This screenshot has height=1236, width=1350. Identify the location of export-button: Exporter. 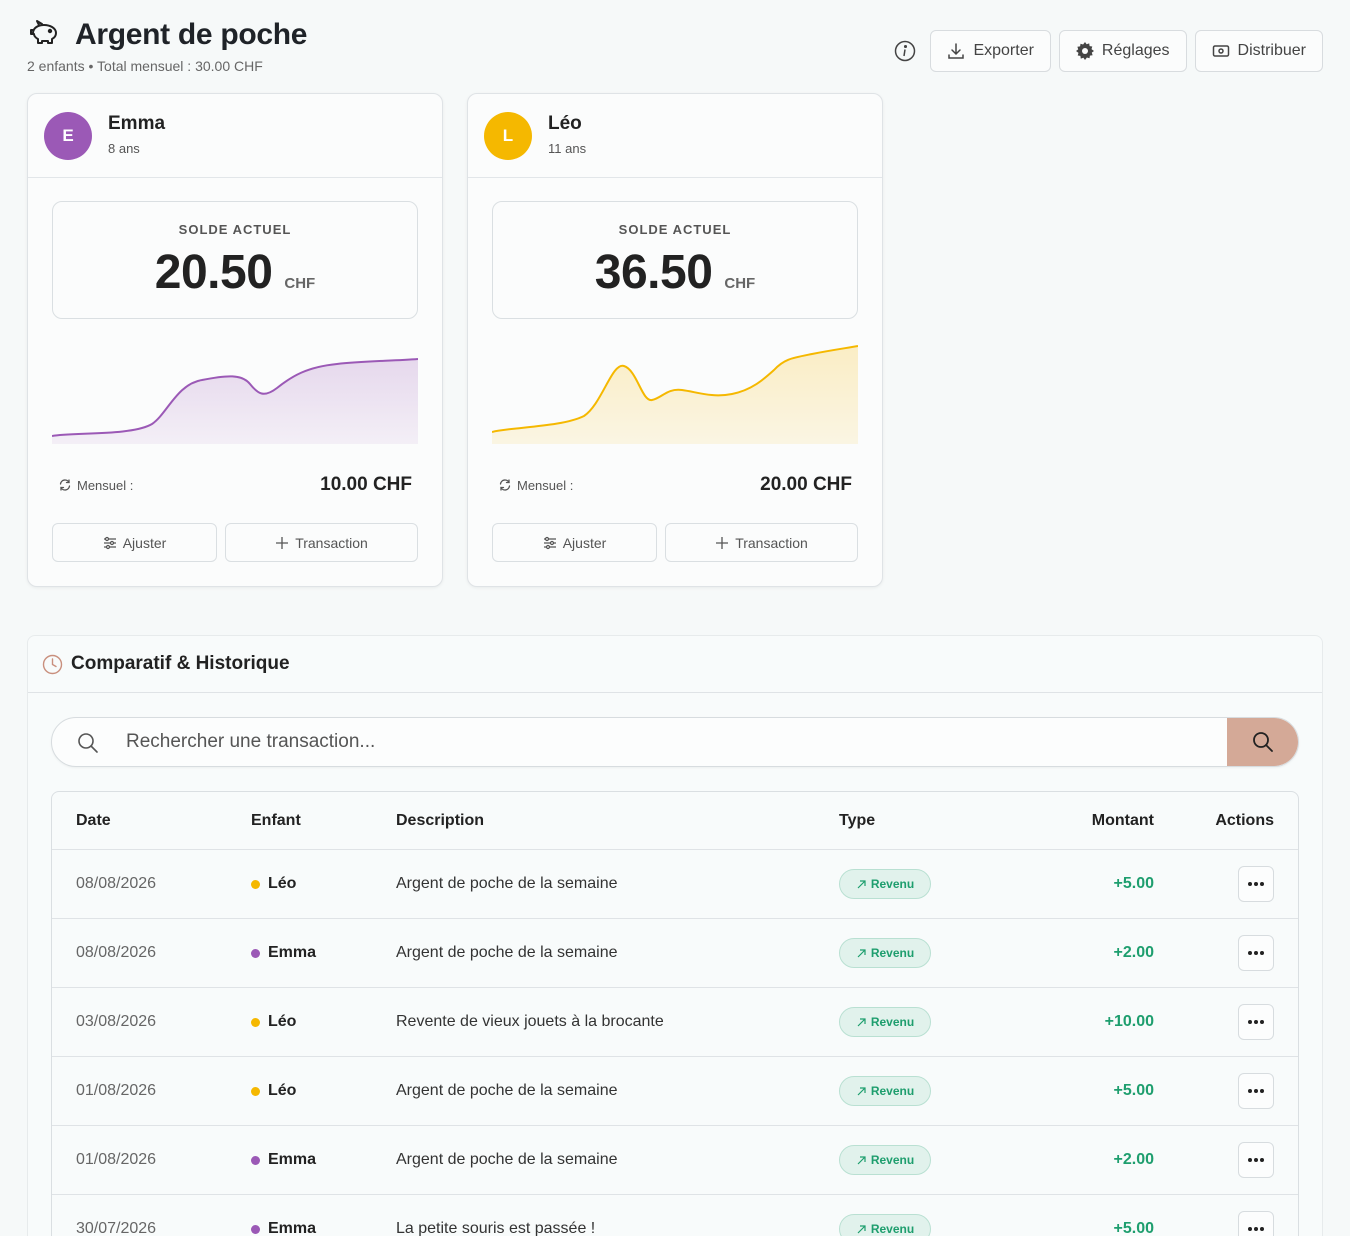
(990, 51).